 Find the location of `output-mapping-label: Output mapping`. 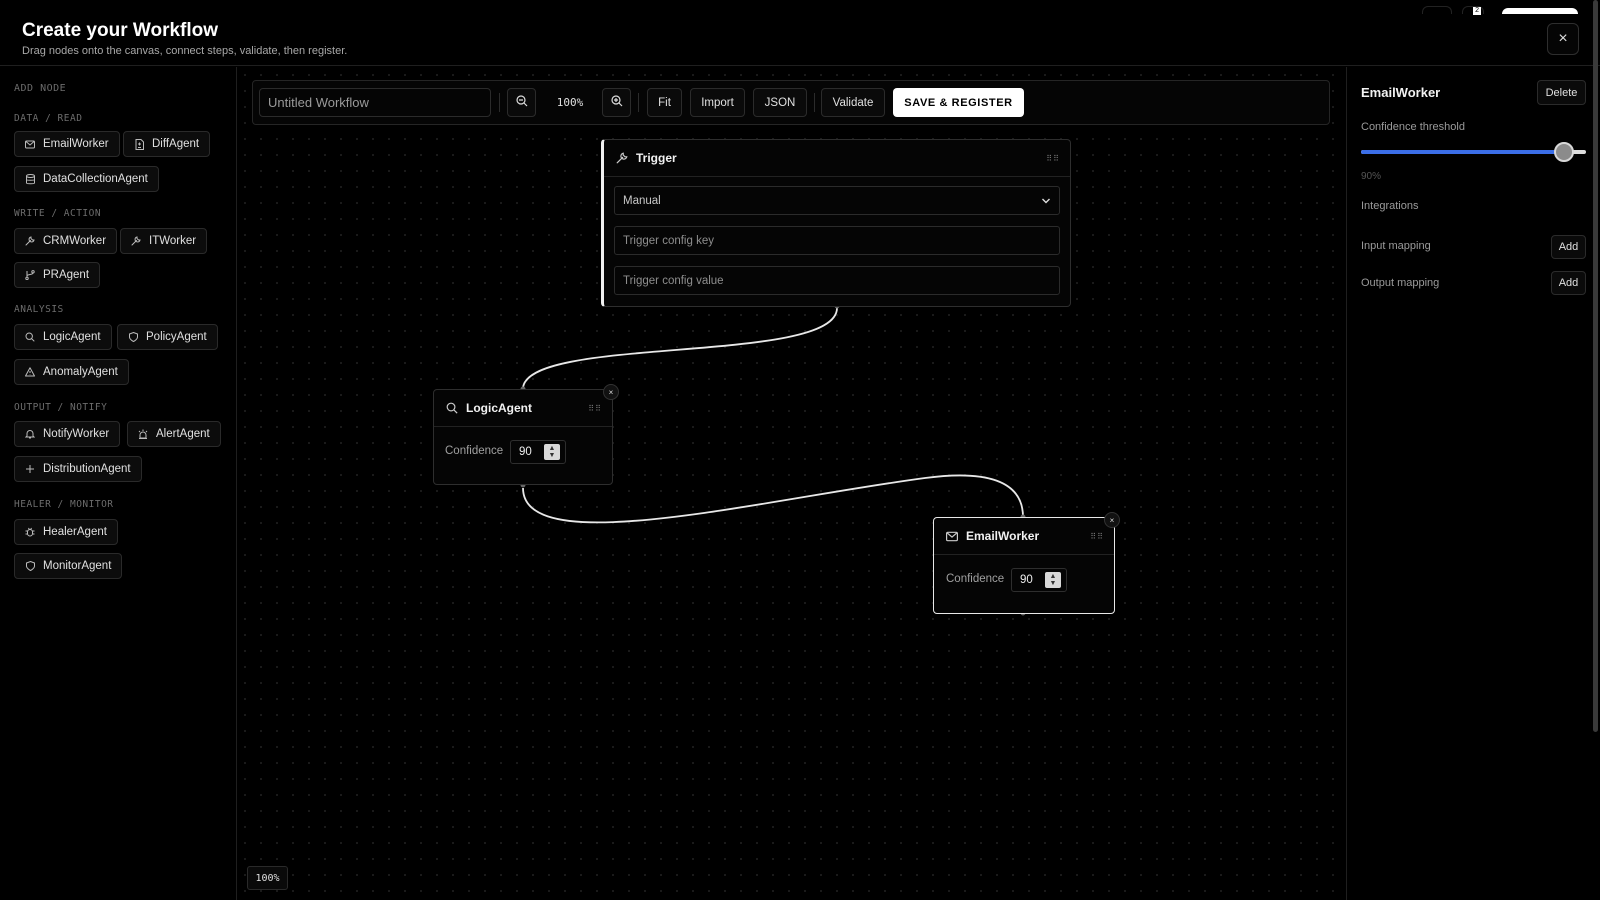

output-mapping-label: Output mapping is located at coordinates (1400, 283).